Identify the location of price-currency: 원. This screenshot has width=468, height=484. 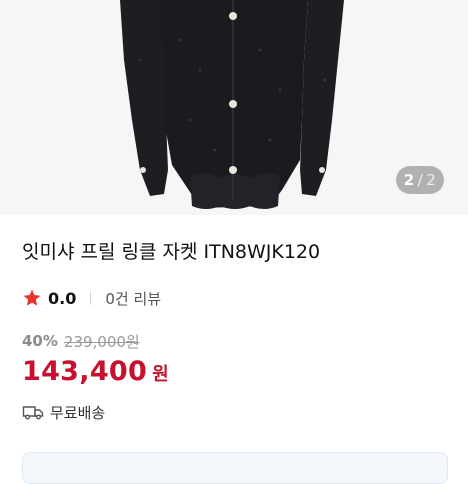
(160, 374).